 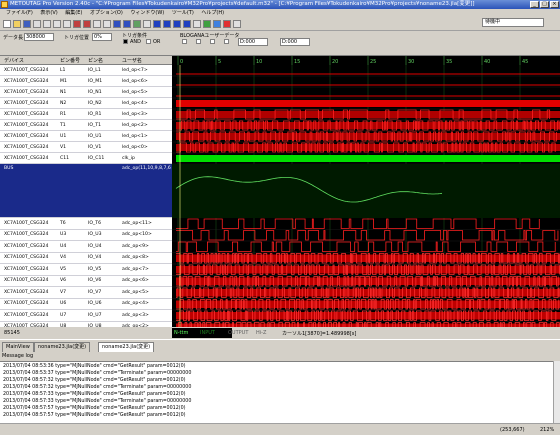 I want to click on coords-readout: (253,667), so click(x=512, y=430).